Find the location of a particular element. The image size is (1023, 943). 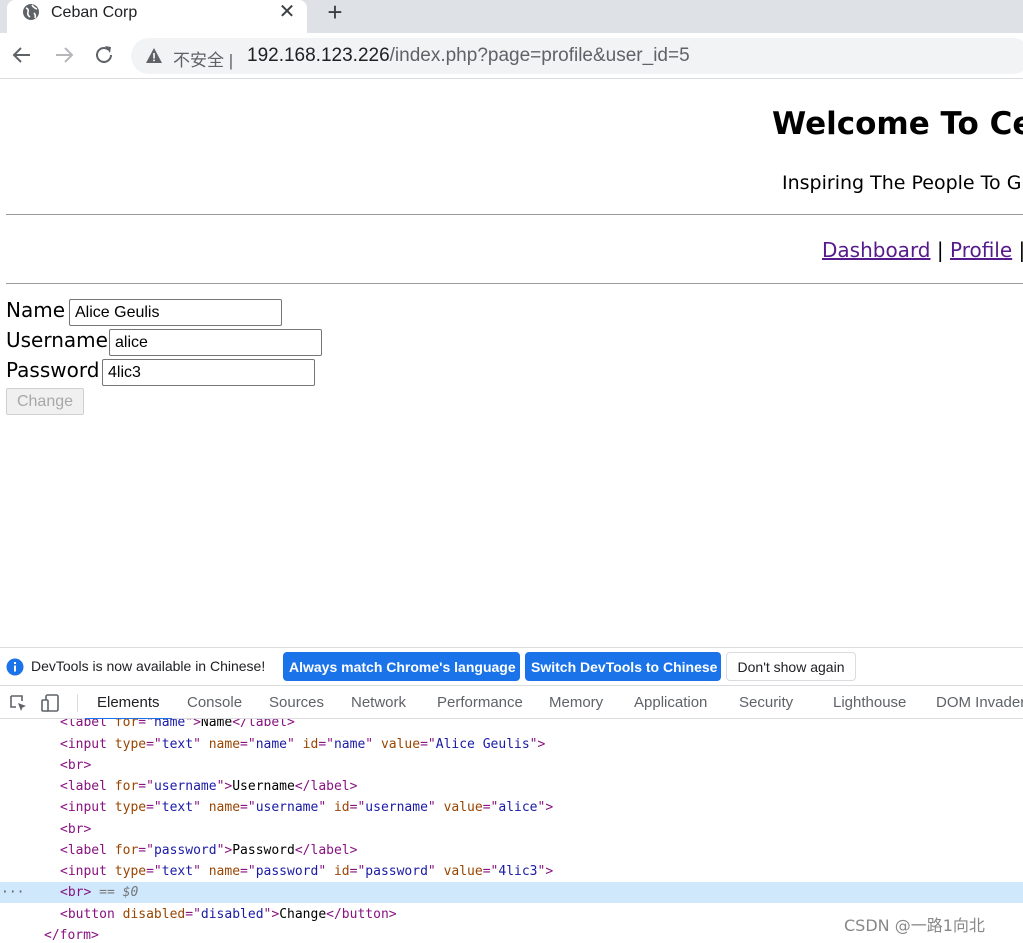

inspect-element-icon is located at coordinates (18, 703).